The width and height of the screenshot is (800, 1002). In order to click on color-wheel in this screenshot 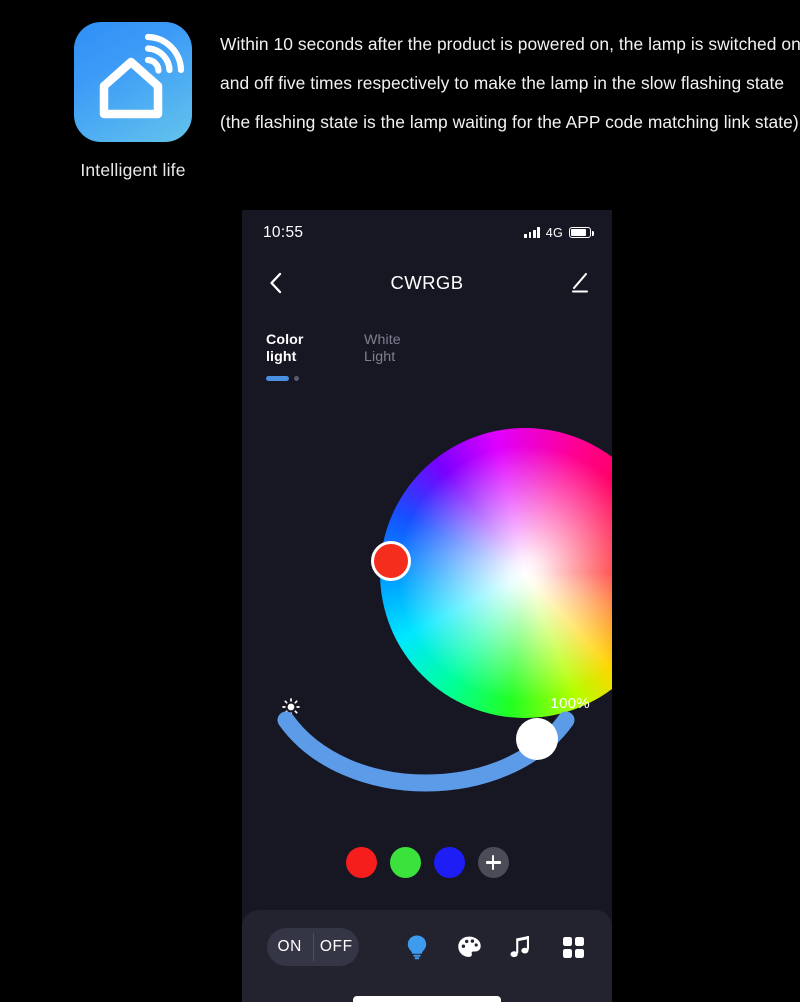, I will do `click(491, 573)`.